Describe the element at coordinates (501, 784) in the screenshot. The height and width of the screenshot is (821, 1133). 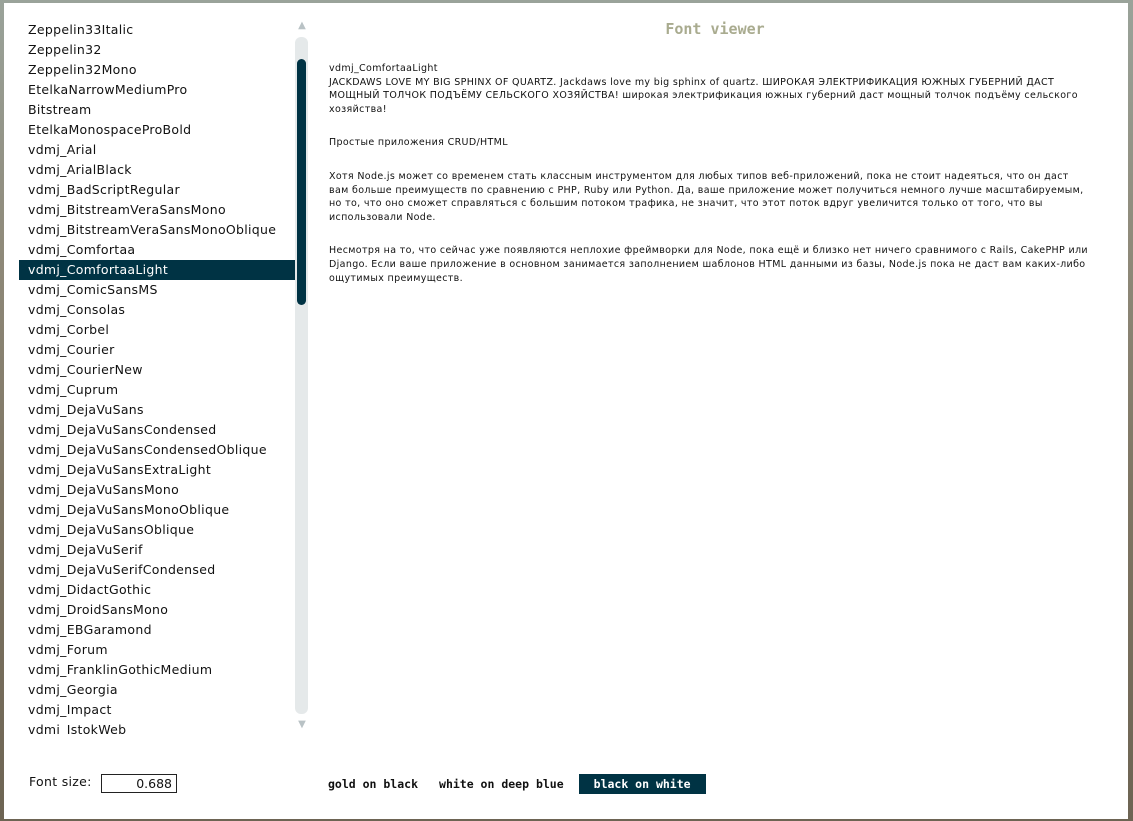
I see `theme-button: white on deep blue` at that location.